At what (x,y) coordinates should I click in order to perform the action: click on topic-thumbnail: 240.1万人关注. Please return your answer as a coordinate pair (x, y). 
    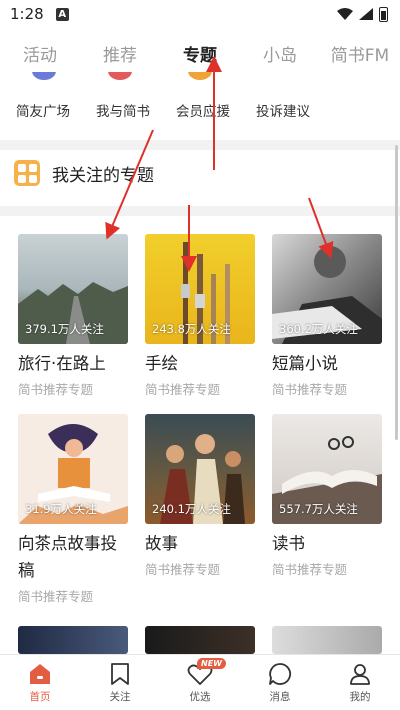
    Looking at the image, I should click on (200, 469).